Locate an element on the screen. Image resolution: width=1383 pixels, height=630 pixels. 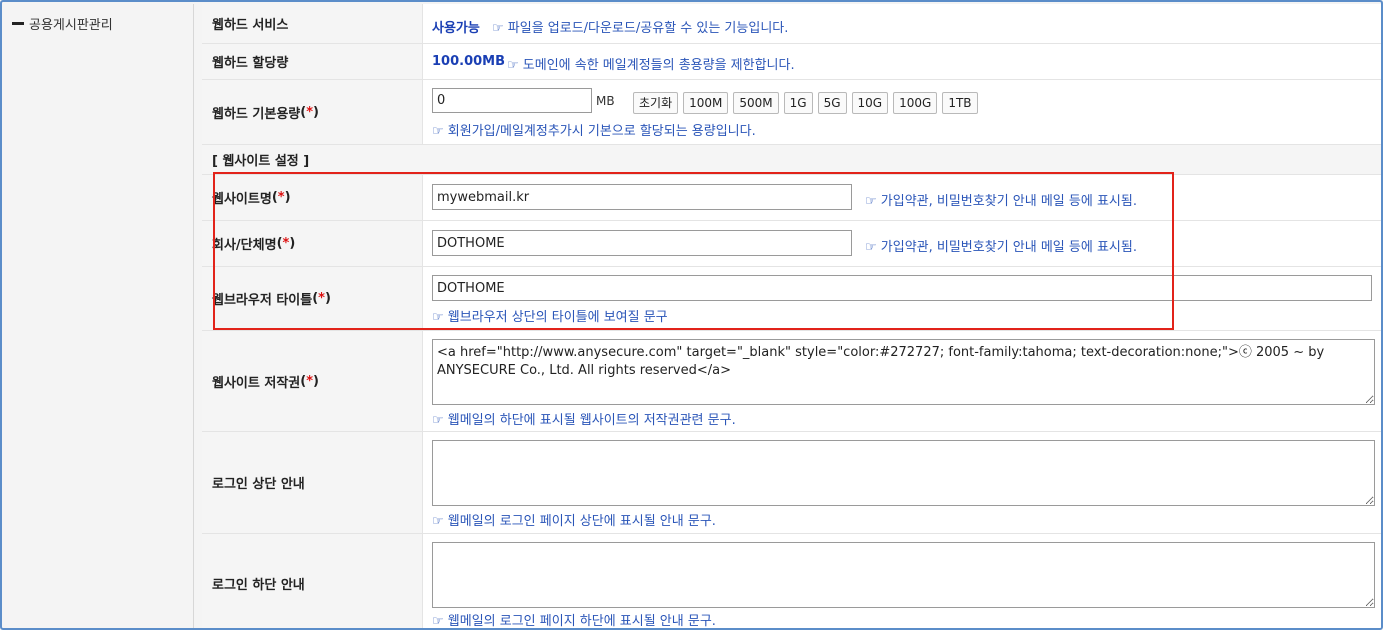
row-value: ☞ 웹메일의 로그인 페이지 상단에 표시될 안내 문구. is located at coordinates (902, 482).